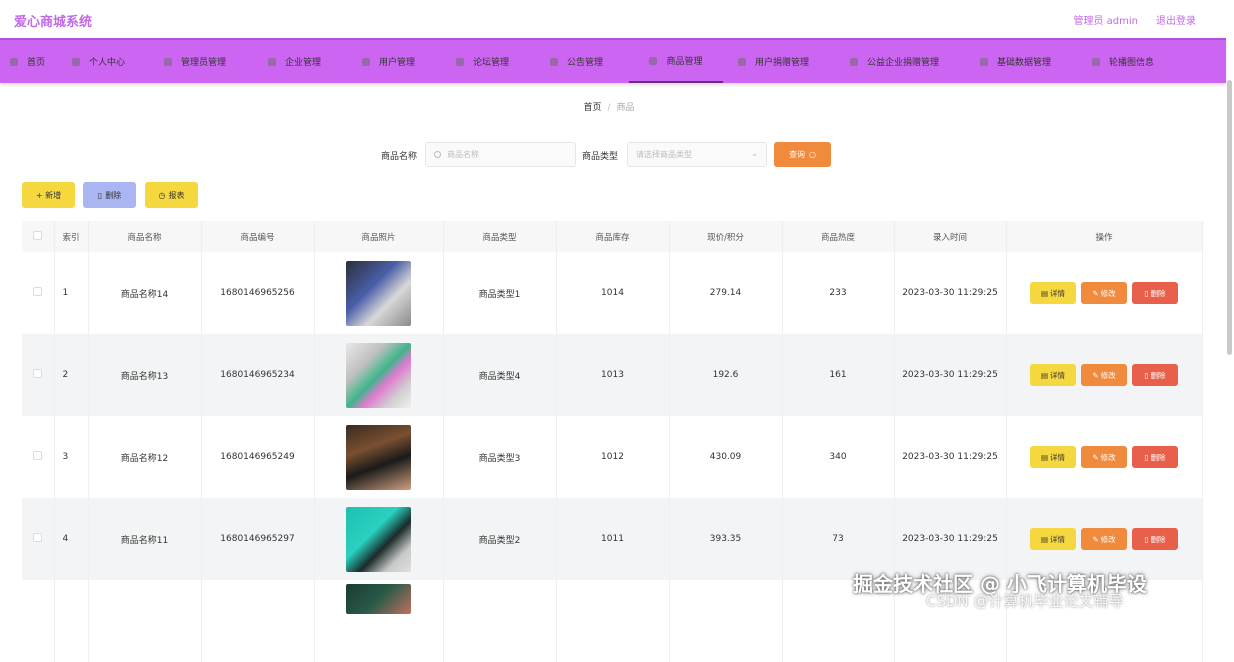 The width and height of the screenshot is (1234, 662). What do you see at coordinates (592, 108) in the screenshot?
I see `breadcrumb-home: 首页` at bounding box center [592, 108].